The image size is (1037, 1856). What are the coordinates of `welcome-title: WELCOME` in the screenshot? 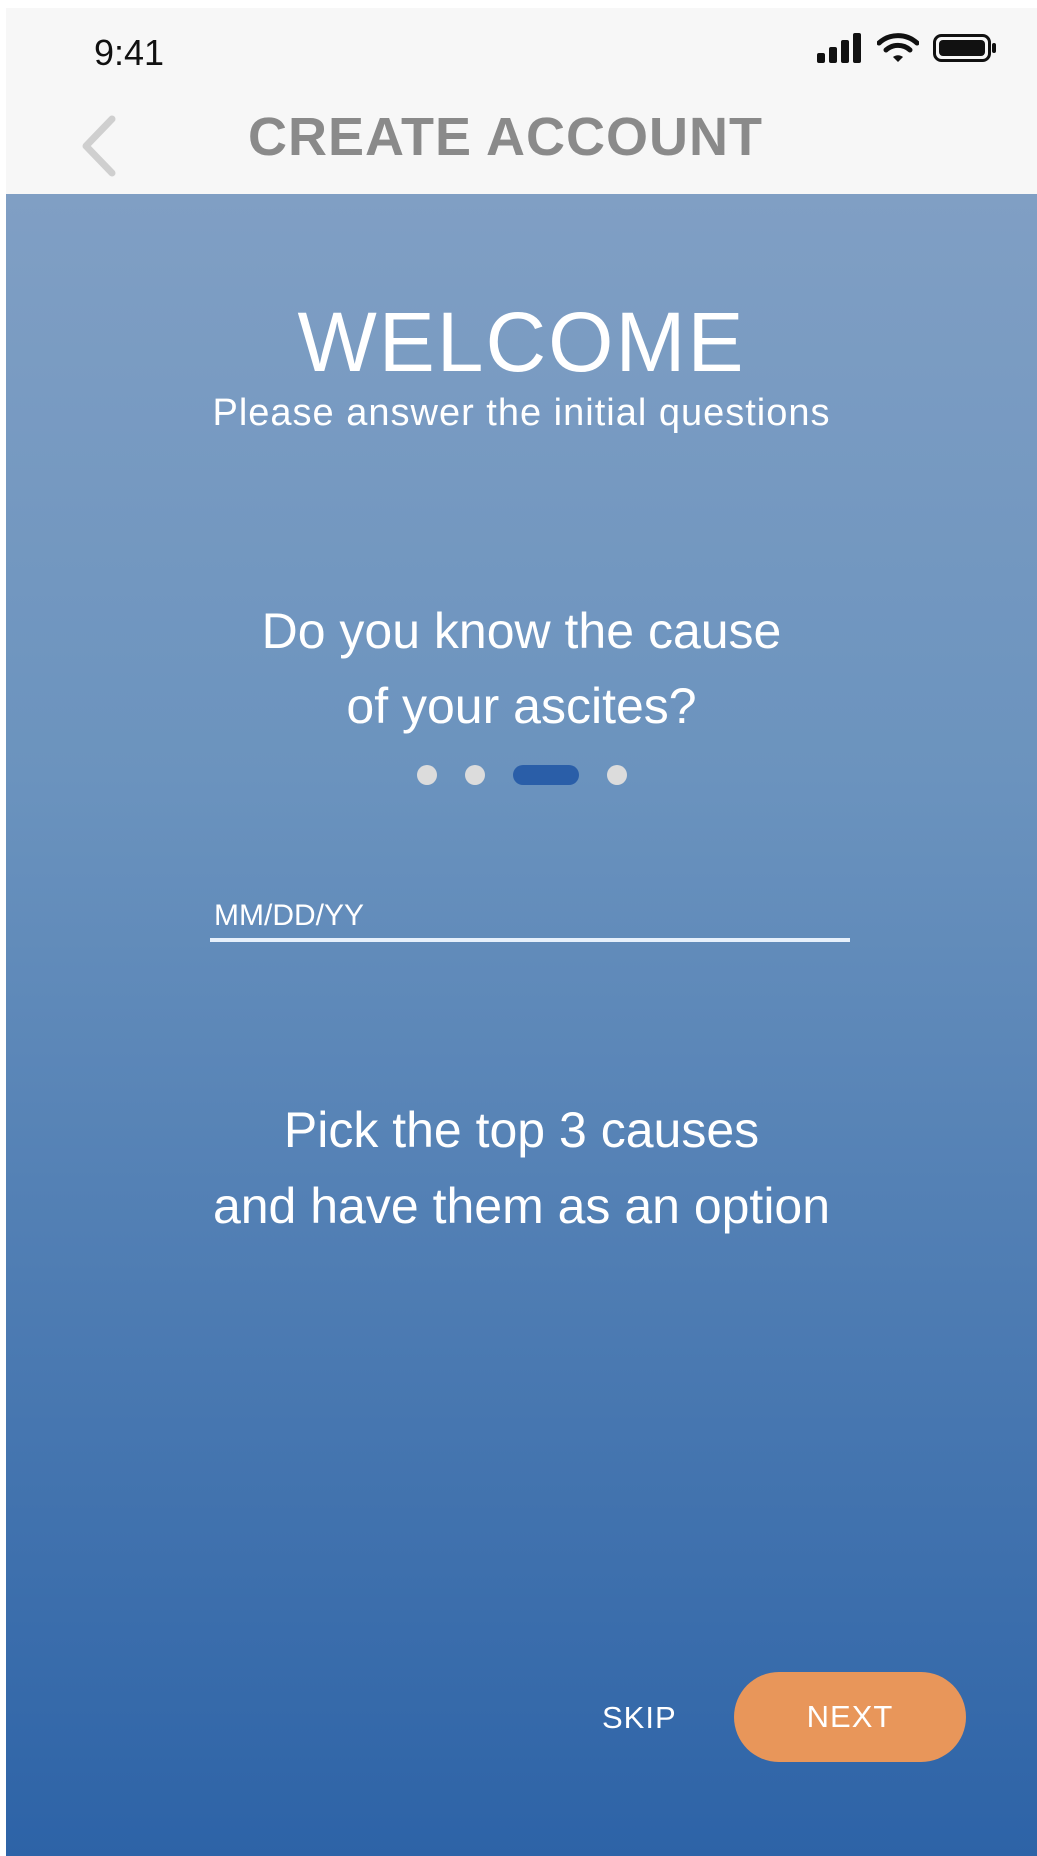 It's located at (521, 342).